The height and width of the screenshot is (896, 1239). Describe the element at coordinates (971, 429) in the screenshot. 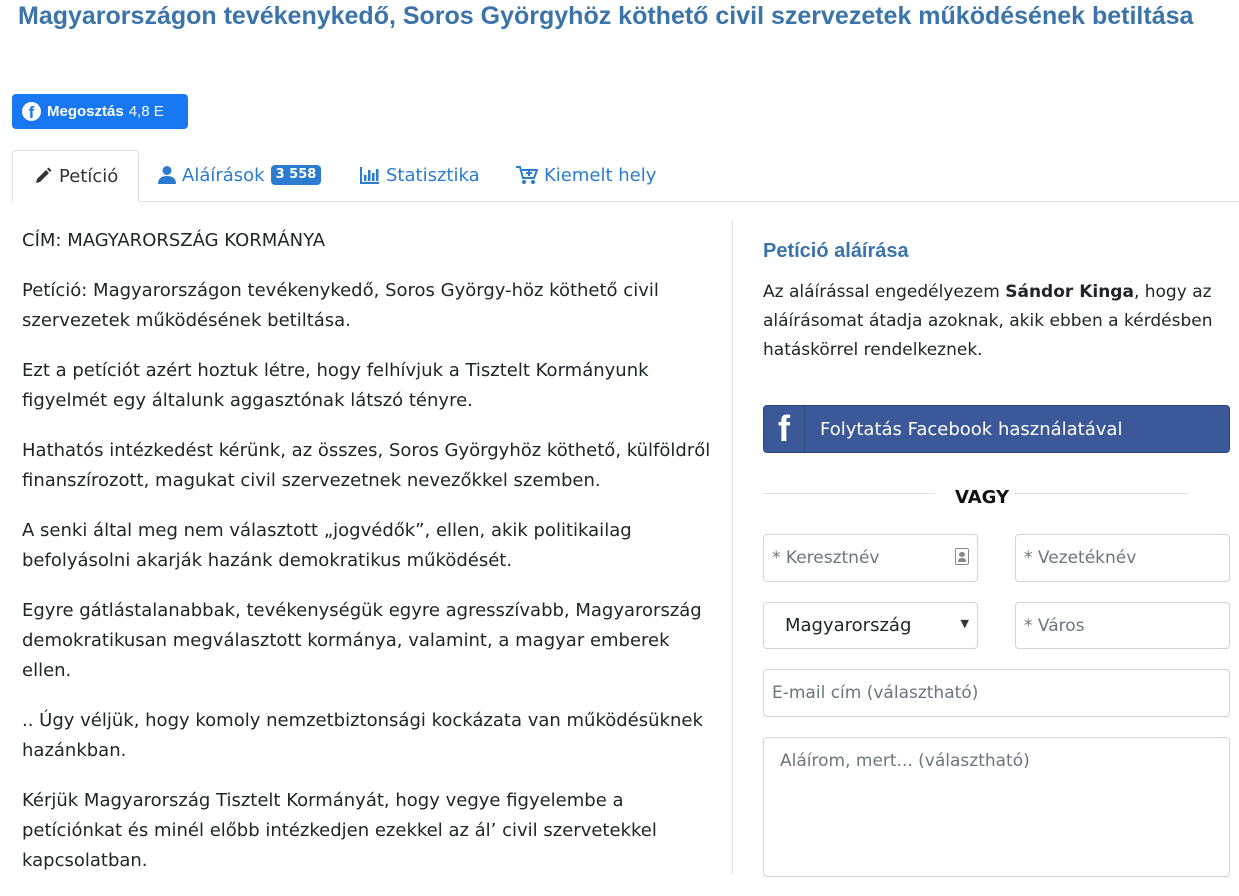

I see `facebook-login-label: Folytatás Facebook használatával` at that location.